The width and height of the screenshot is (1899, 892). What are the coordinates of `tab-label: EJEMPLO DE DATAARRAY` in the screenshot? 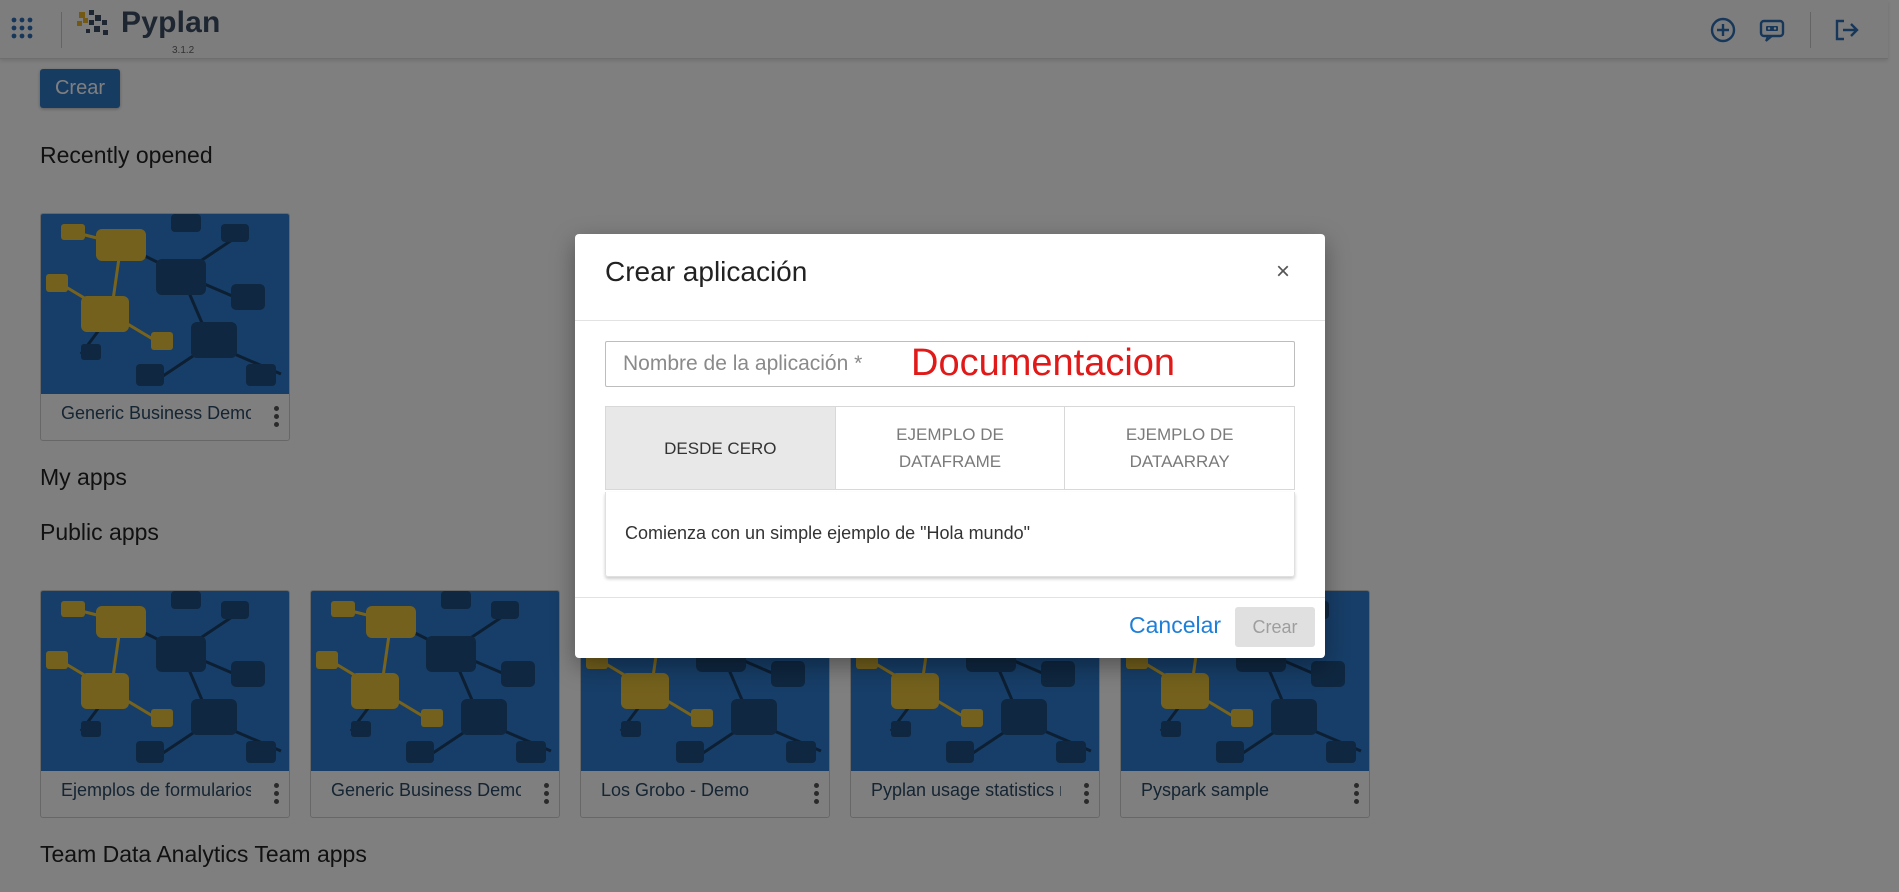 It's located at (1179, 448).